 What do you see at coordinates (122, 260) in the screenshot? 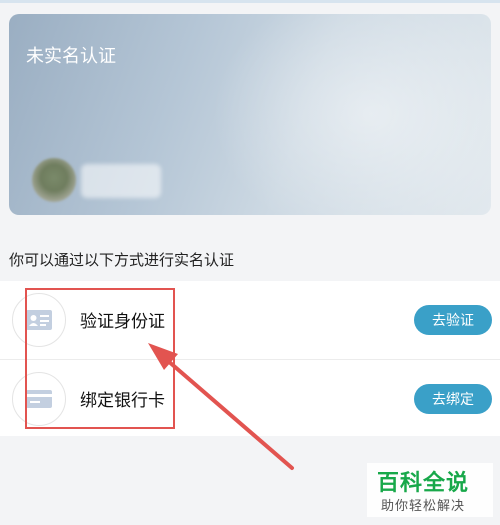
I see `verification-hint: 你可以通过以下方式进行实名认证` at bounding box center [122, 260].